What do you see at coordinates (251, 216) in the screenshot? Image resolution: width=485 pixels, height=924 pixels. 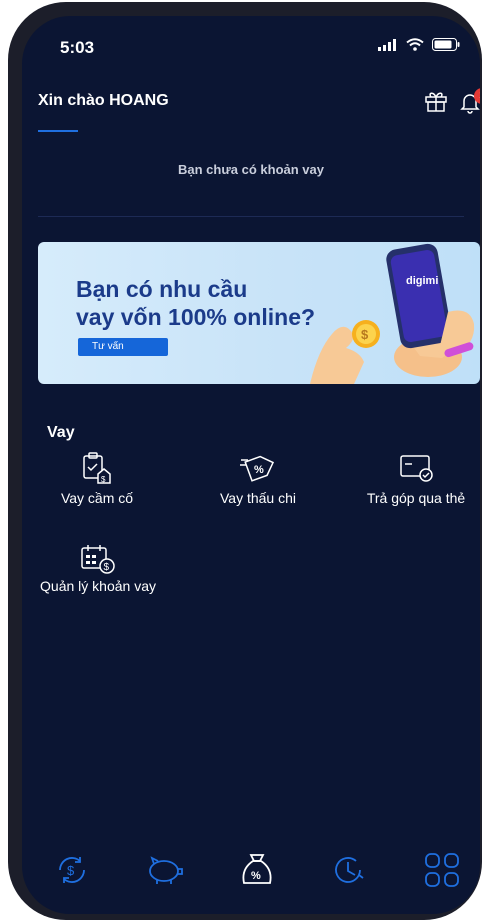 I see `divider` at bounding box center [251, 216].